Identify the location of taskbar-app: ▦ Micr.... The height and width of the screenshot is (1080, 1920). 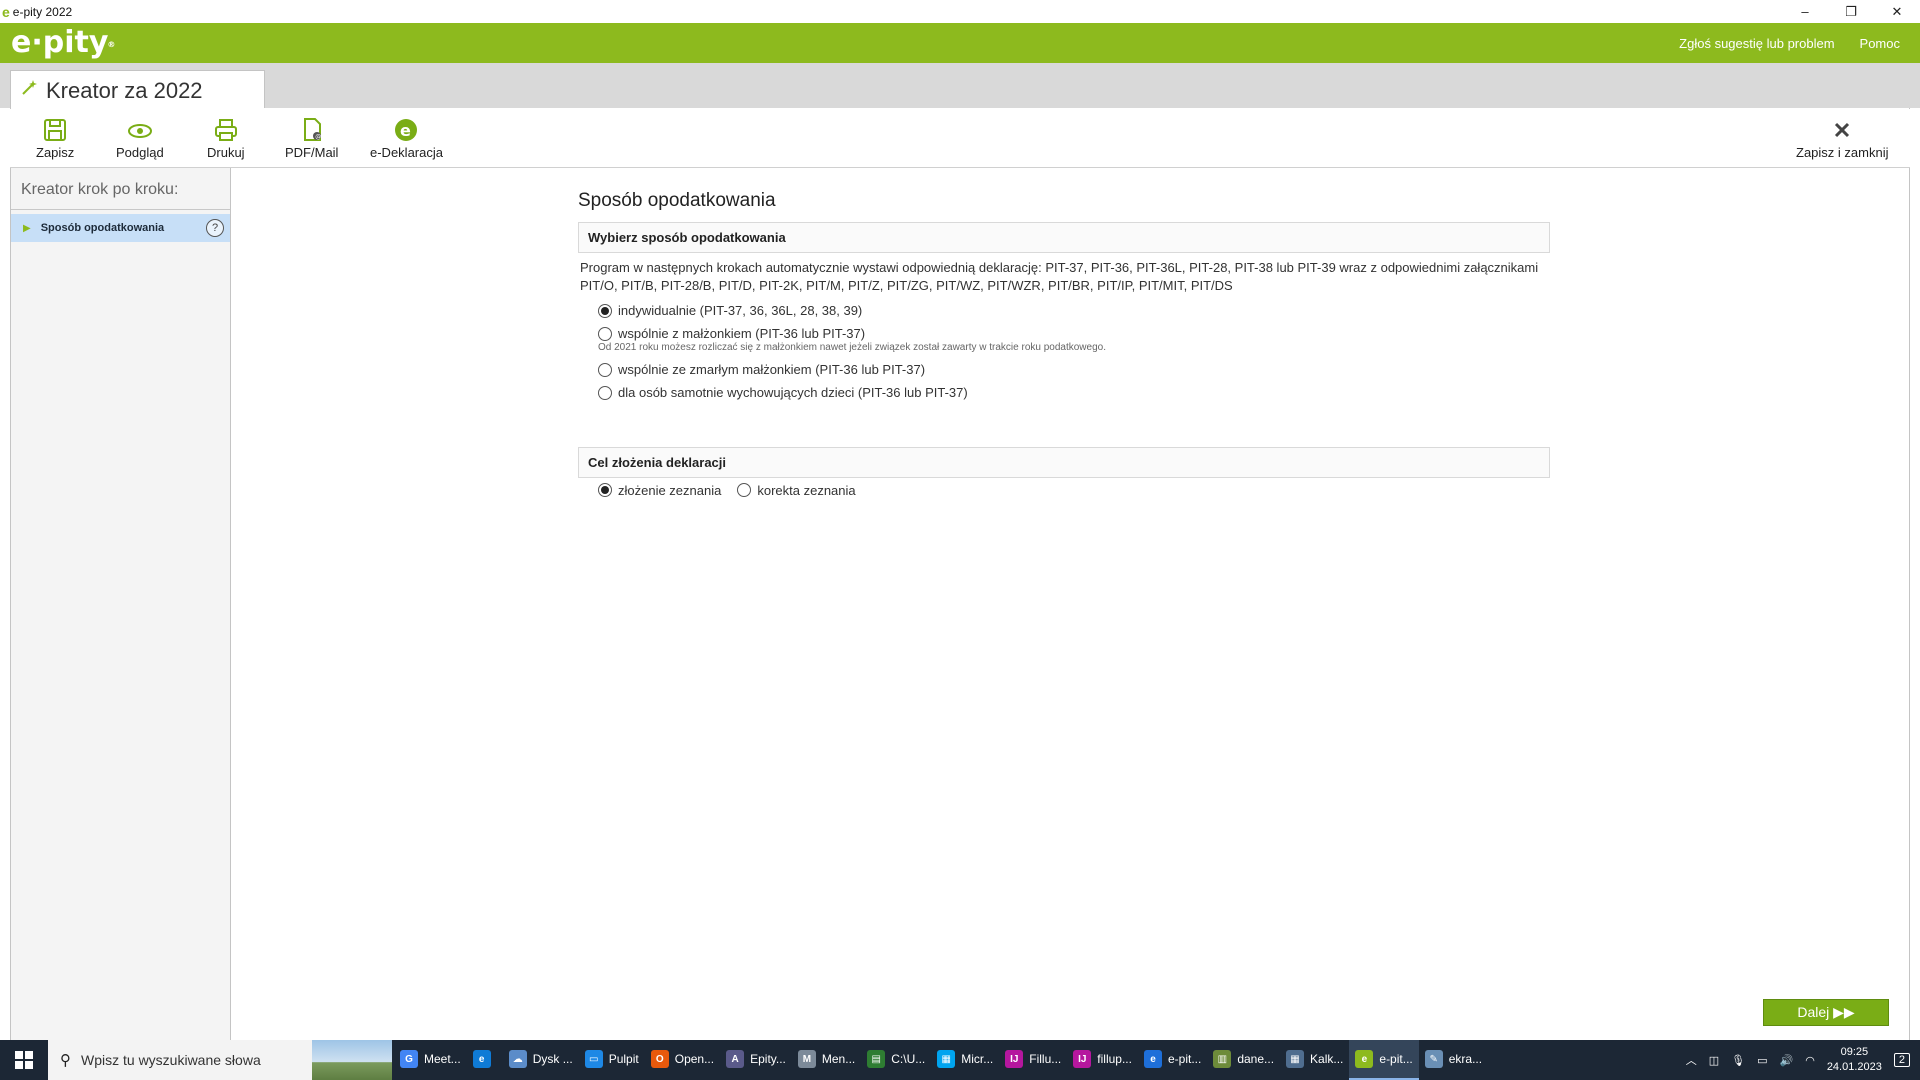
(965, 1060).